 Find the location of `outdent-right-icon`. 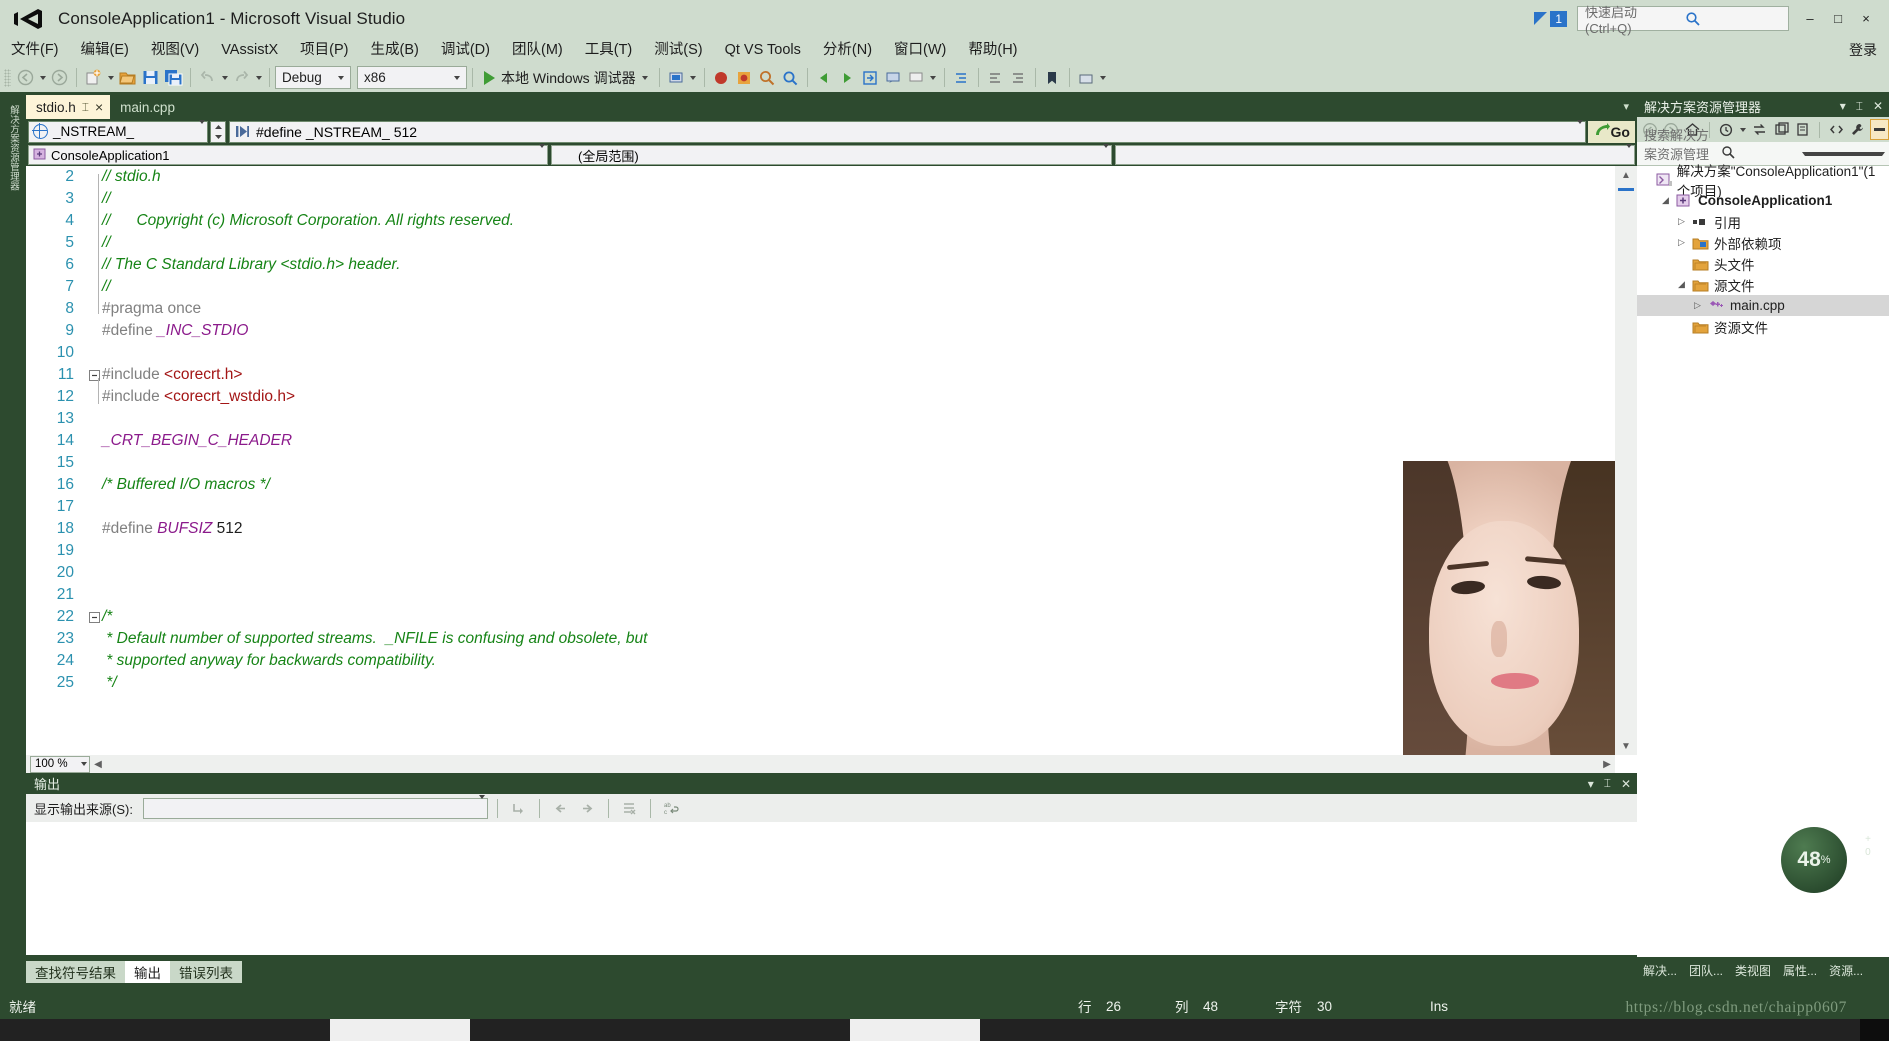

outdent-right-icon is located at coordinates (1018, 77).